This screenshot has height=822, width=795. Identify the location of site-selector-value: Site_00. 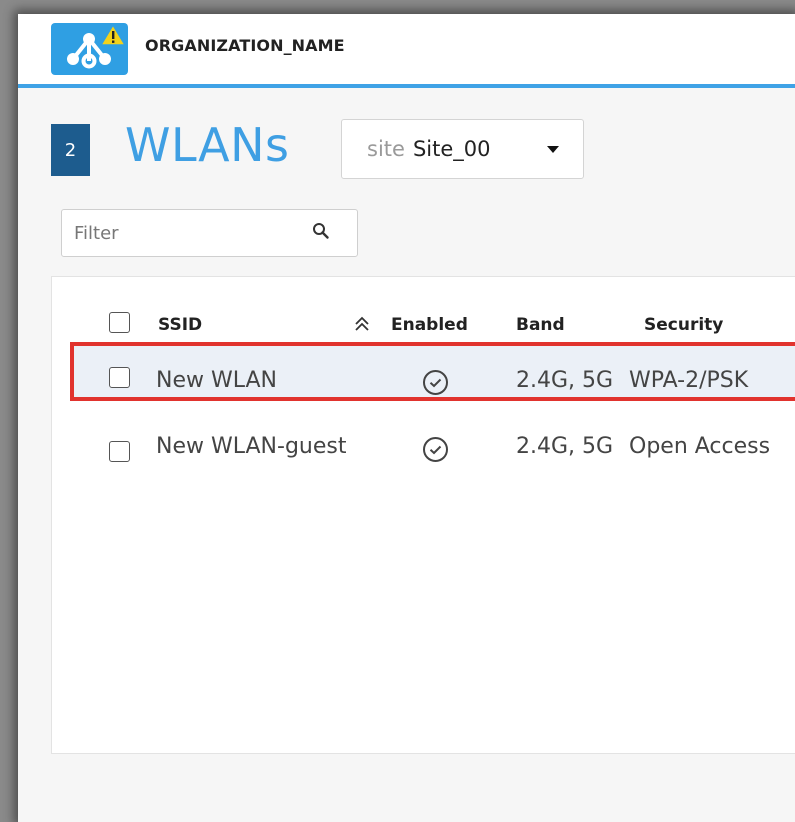
(451, 149).